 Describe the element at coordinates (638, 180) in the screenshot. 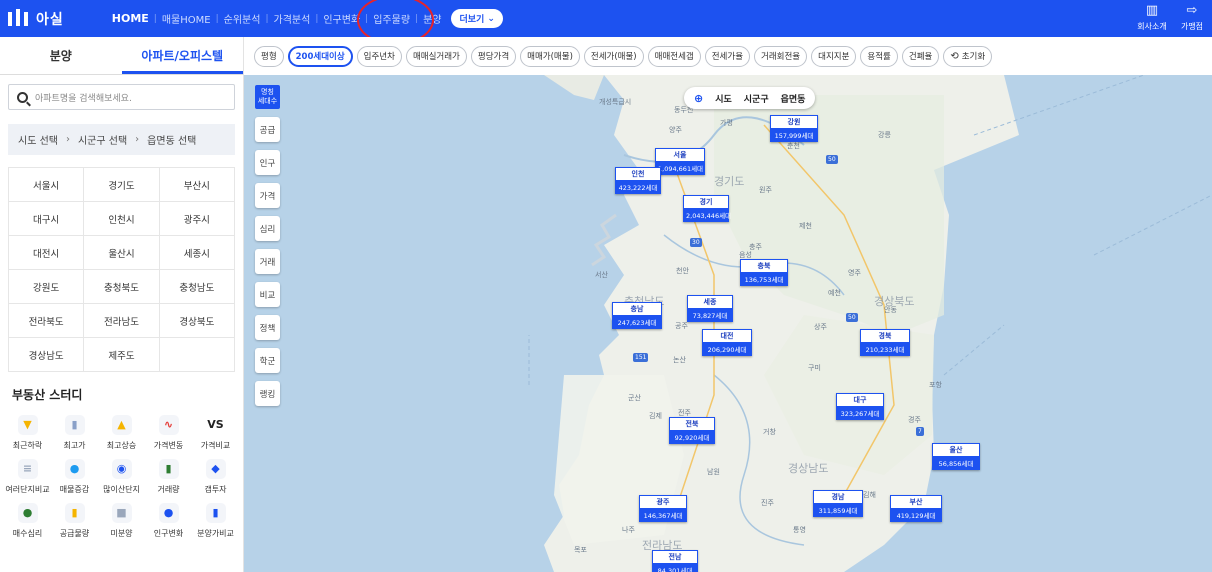

I see `region-marker: 인천 423,222세대` at that location.